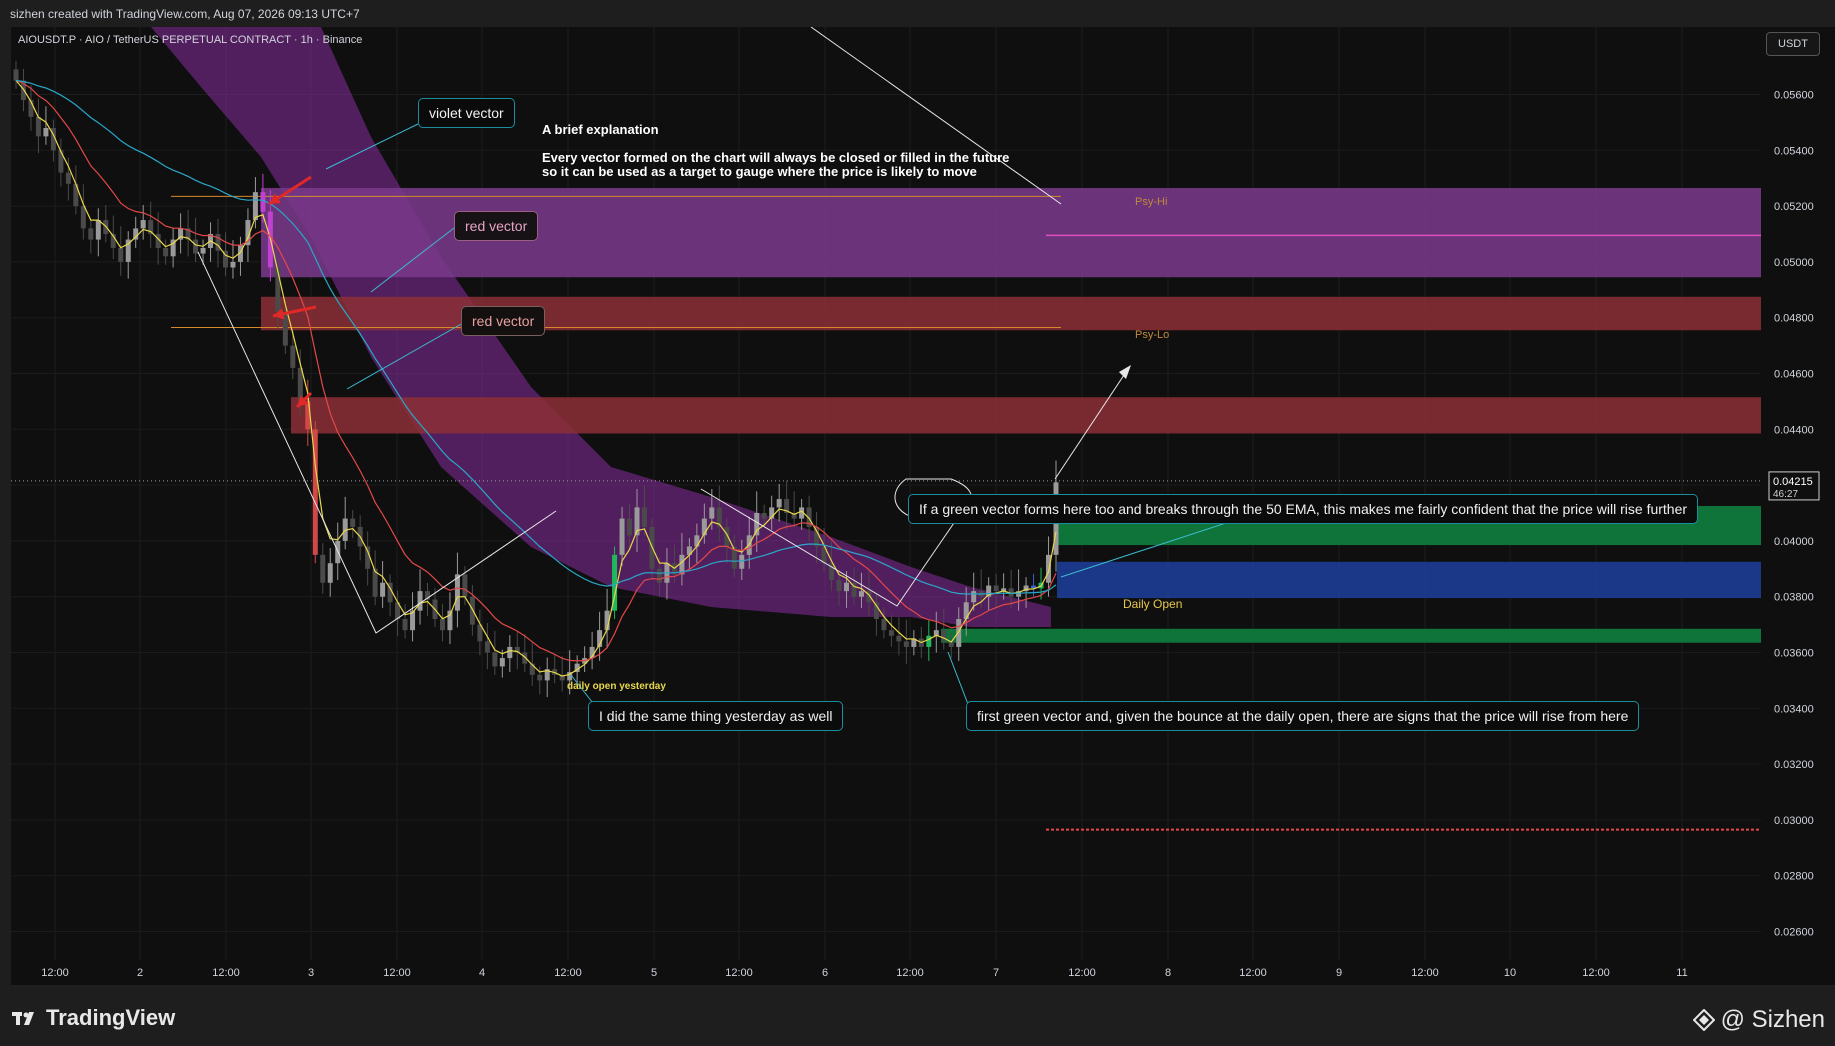  What do you see at coordinates (616, 686) in the screenshot?
I see `daily-open-yesterday-label: daily open yesterday` at bounding box center [616, 686].